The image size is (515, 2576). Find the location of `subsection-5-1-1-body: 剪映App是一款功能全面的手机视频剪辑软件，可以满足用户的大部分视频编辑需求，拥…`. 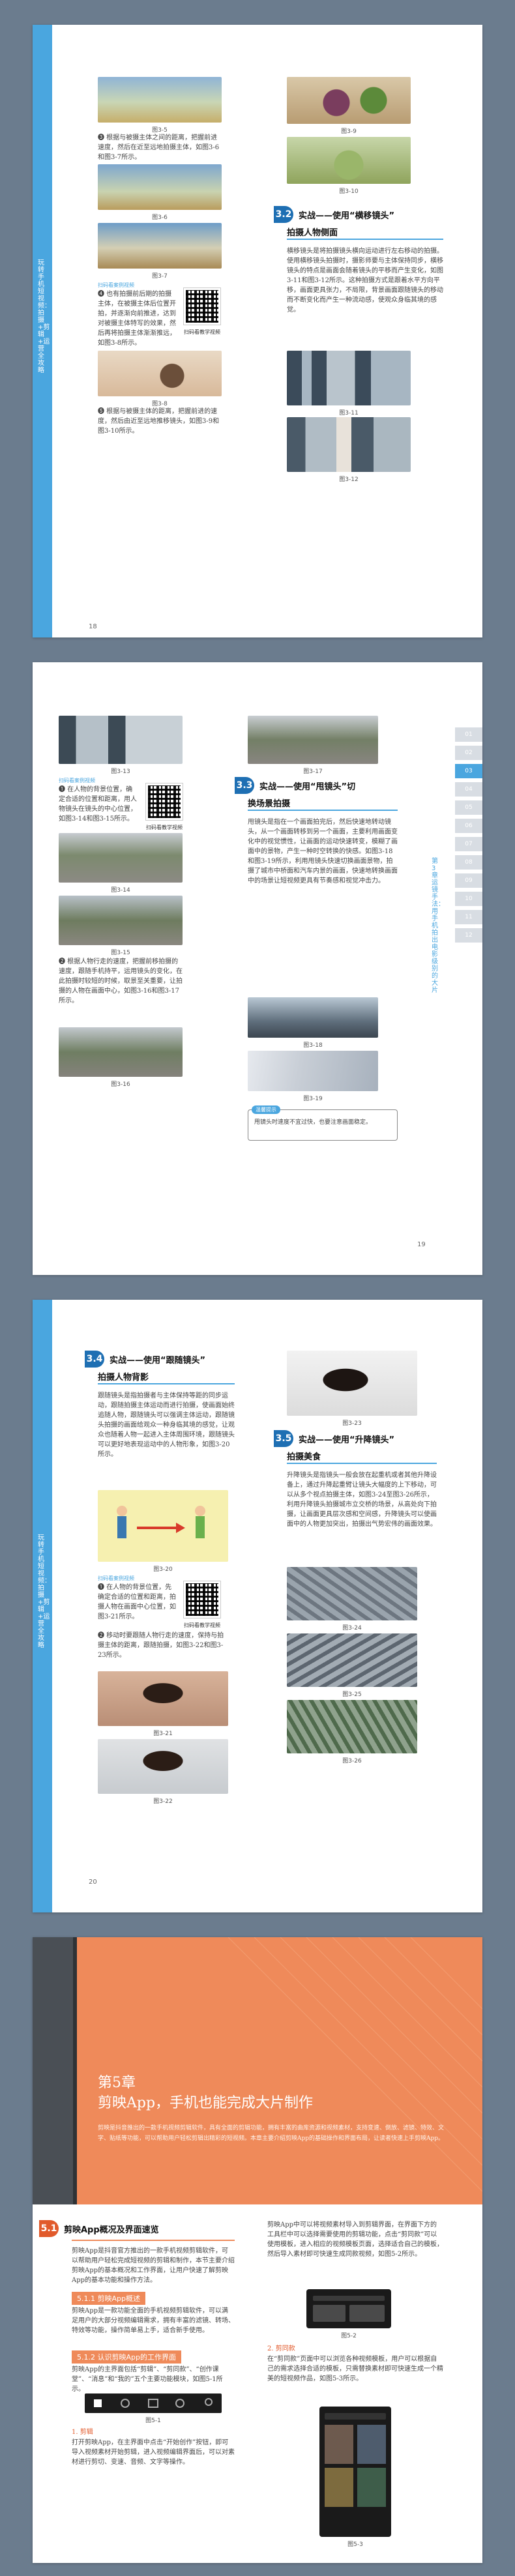

subsection-5-1-1-body: 剪映App是一款功能全面的手机视频剪辑软件，可以满足用户的大部分视频编辑需求，拥… is located at coordinates (153, 2320).